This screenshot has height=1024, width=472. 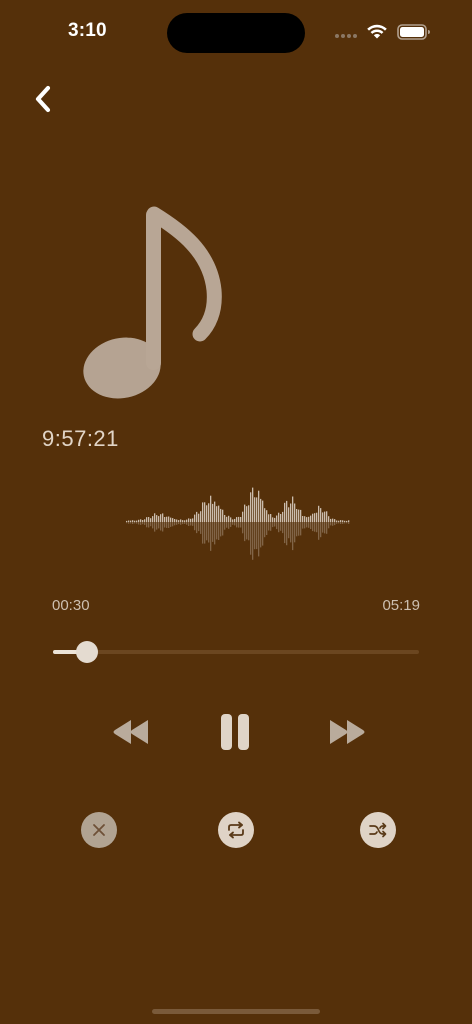 I want to click on pause-button, so click(x=235, y=732).